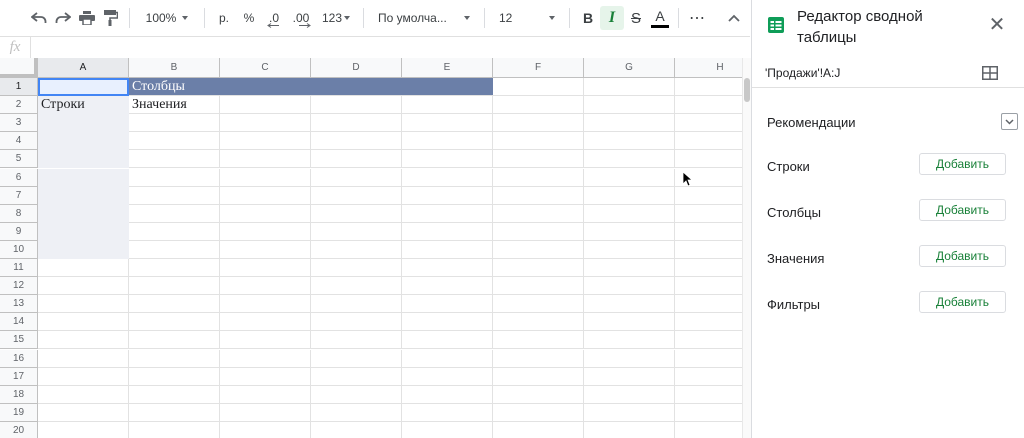 The width and height of the screenshot is (1024, 438). Describe the element at coordinates (629, 177) in the screenshot. I see `cell-g6` at that location.